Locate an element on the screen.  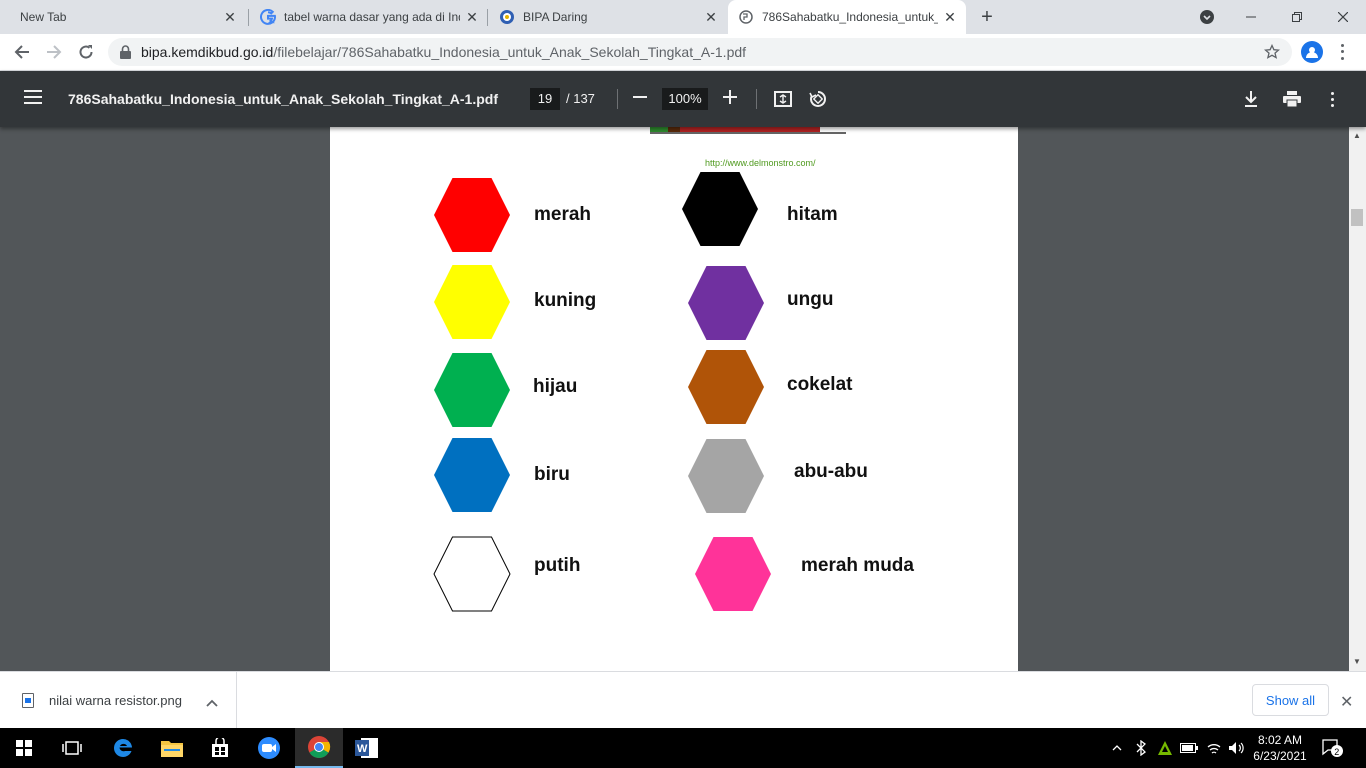
clock-date: 6/23/2021 is located at coordinates (1280, 756).